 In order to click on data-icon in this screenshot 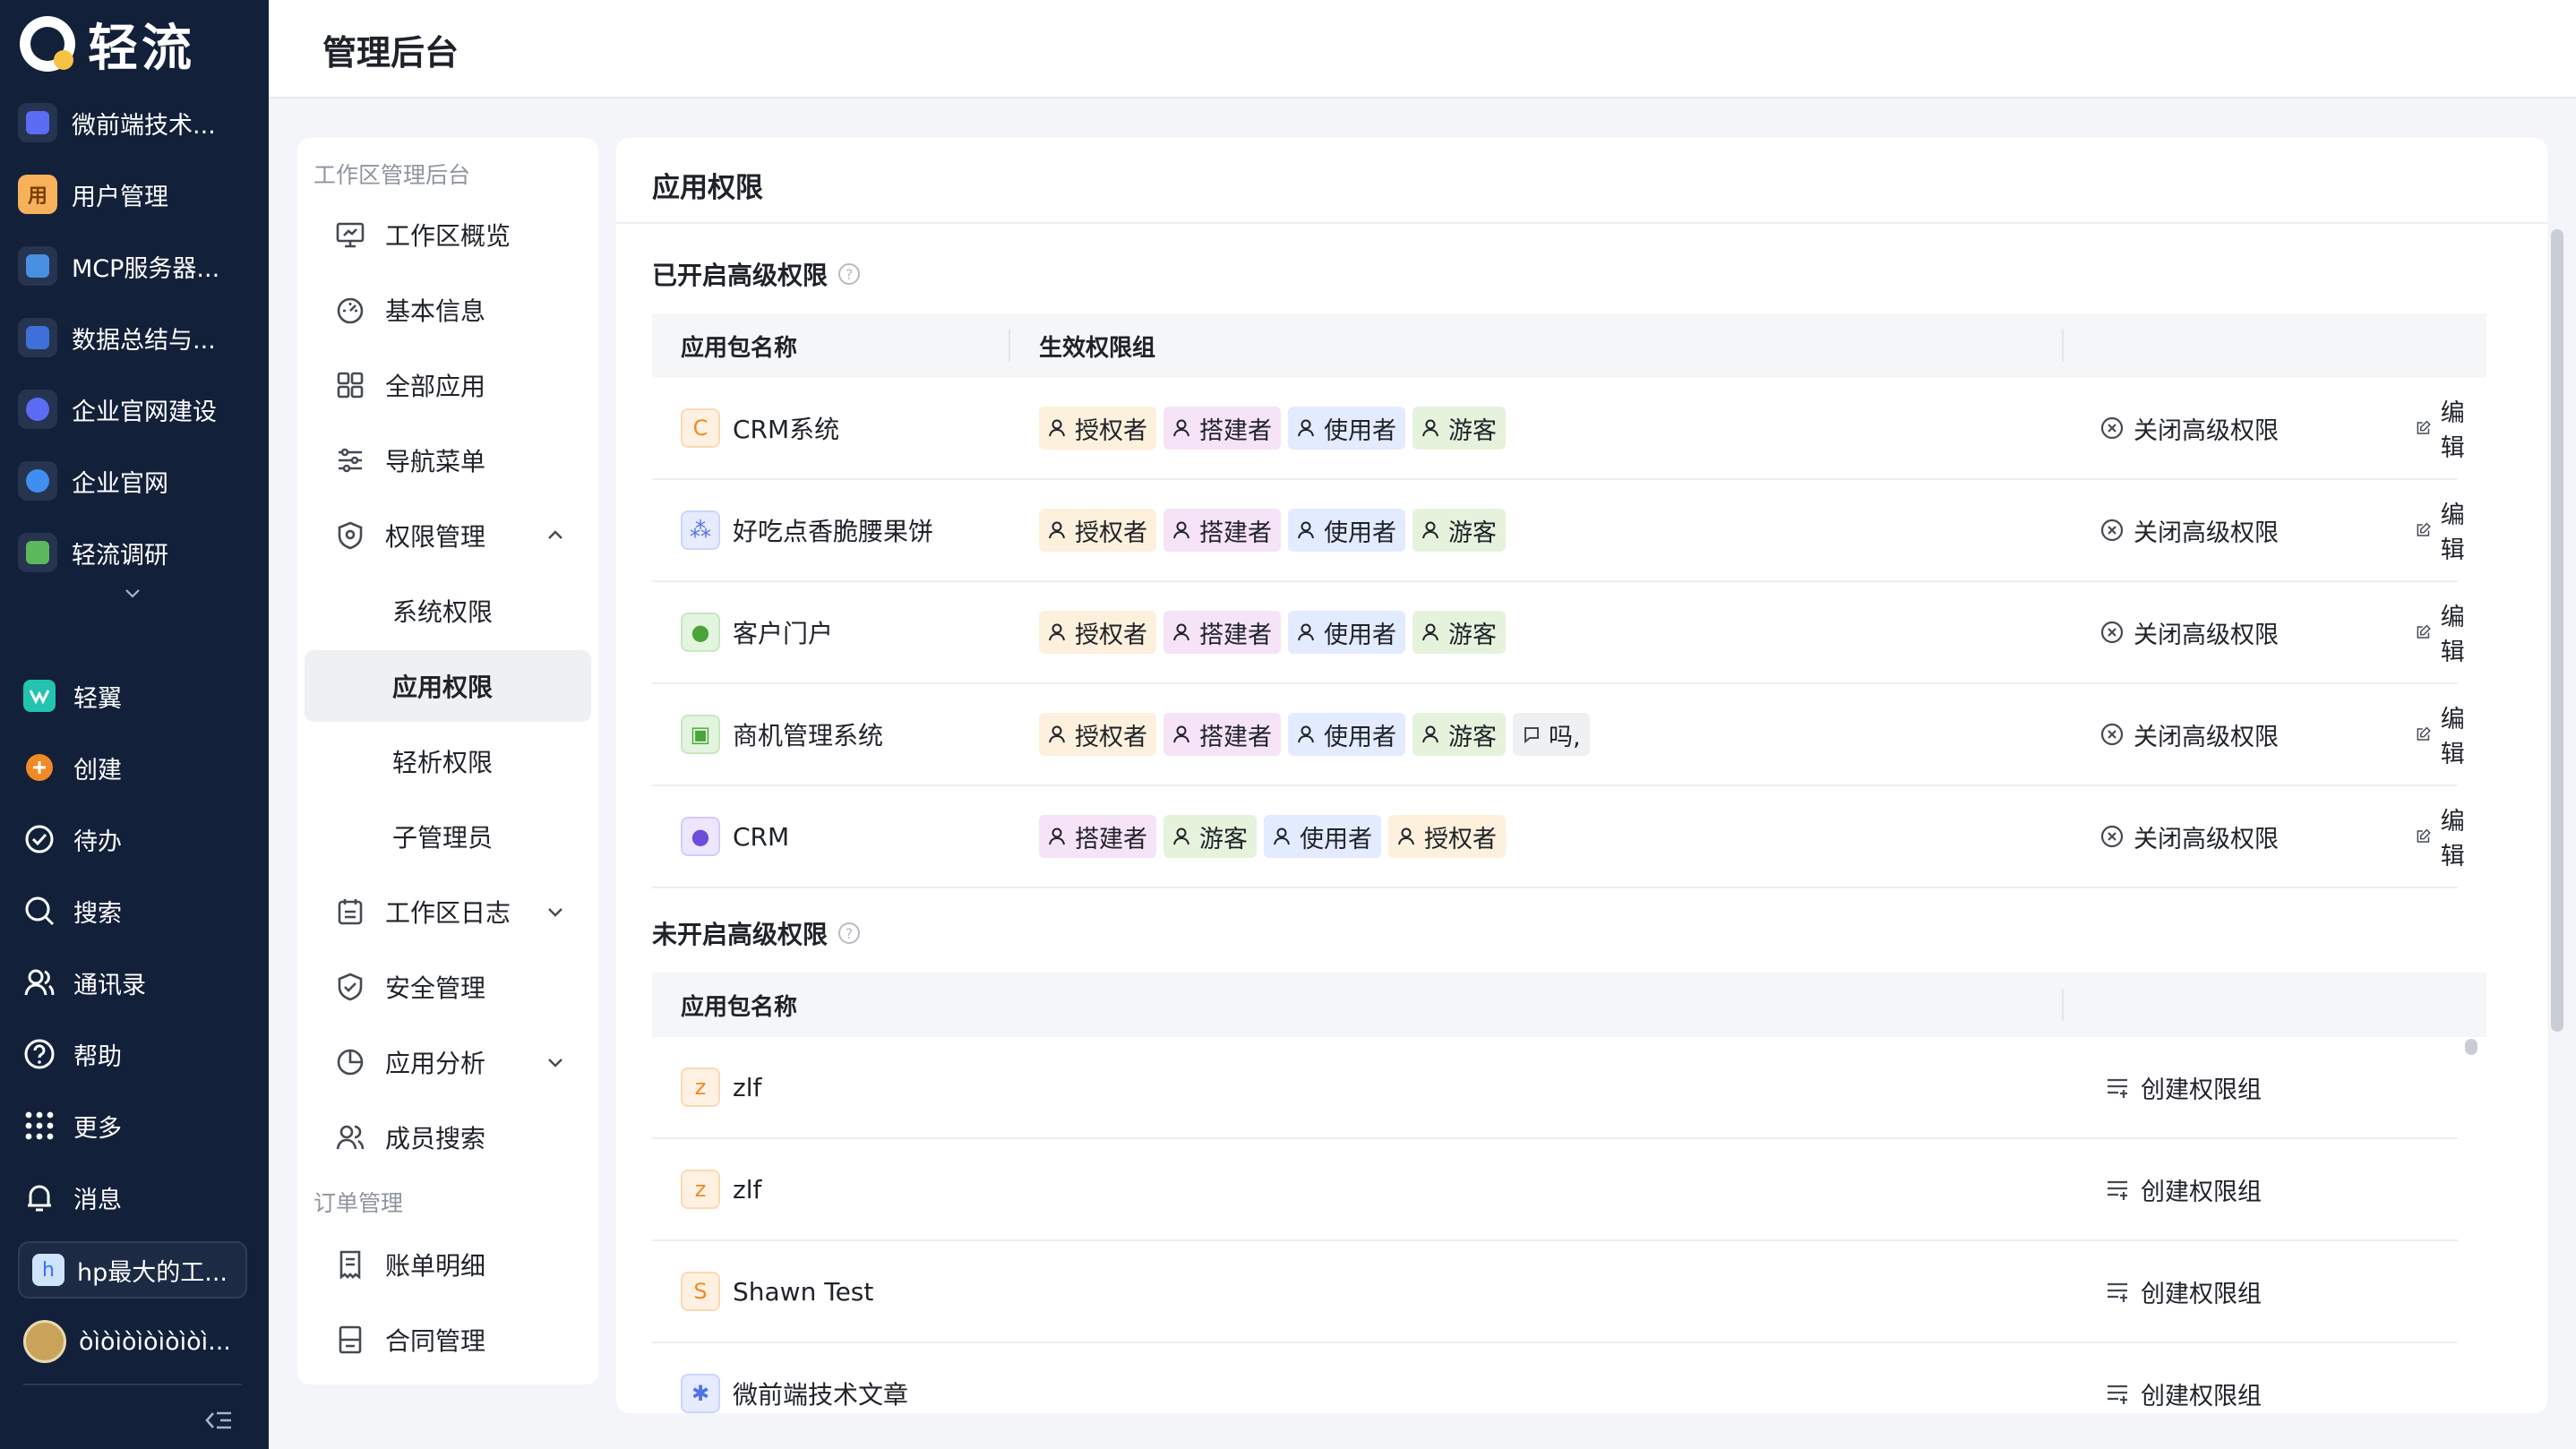, I will do `click(37, 337)`.